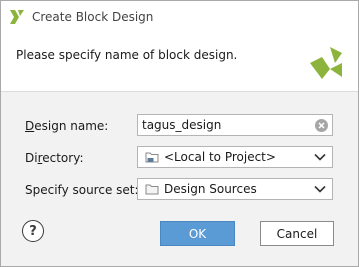  What do you see at coordinates (197, 233) in the screenshot?
I see `ok-button: OK` at bounding box center [197, 233].